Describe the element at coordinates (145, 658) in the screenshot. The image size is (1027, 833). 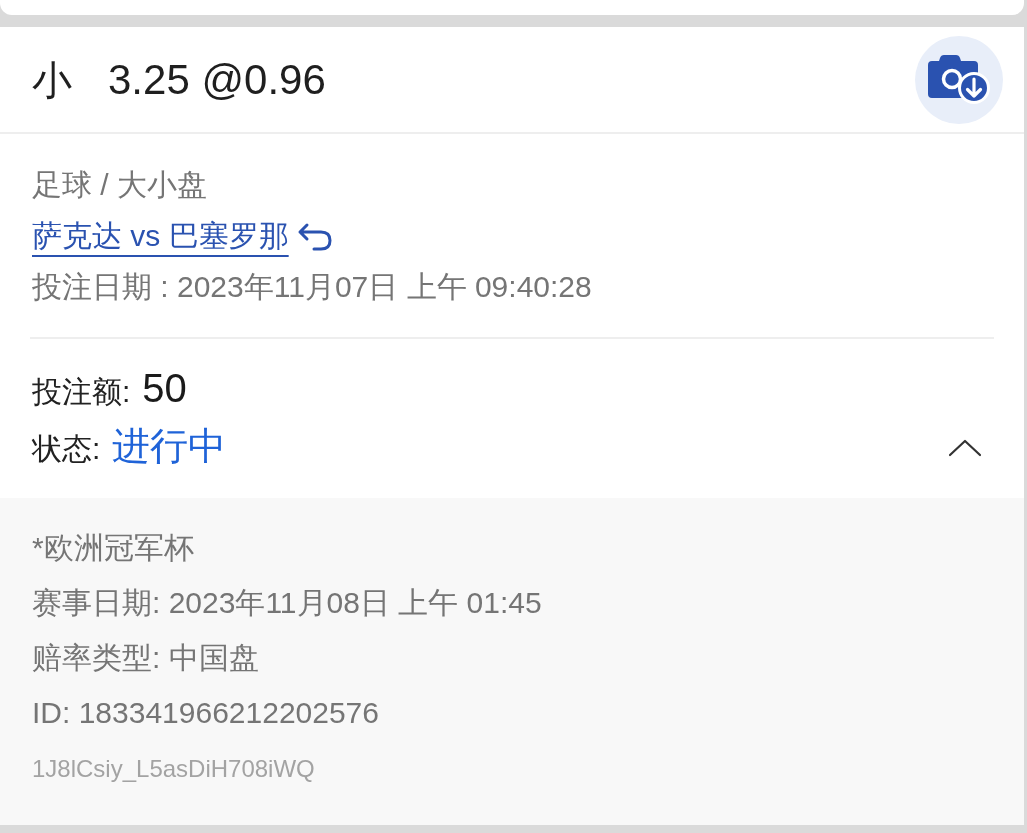
I see `detail-text: 赔率类型: 中国盘` at that location.